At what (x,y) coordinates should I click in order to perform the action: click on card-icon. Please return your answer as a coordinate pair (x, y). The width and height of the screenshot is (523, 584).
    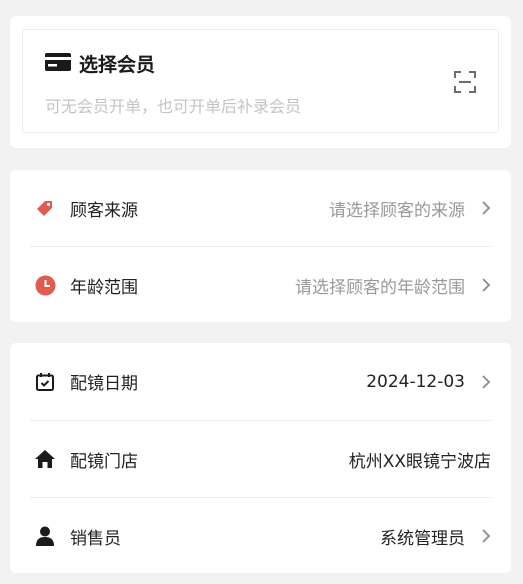
    Looking at the image, I should click on (58, 63).